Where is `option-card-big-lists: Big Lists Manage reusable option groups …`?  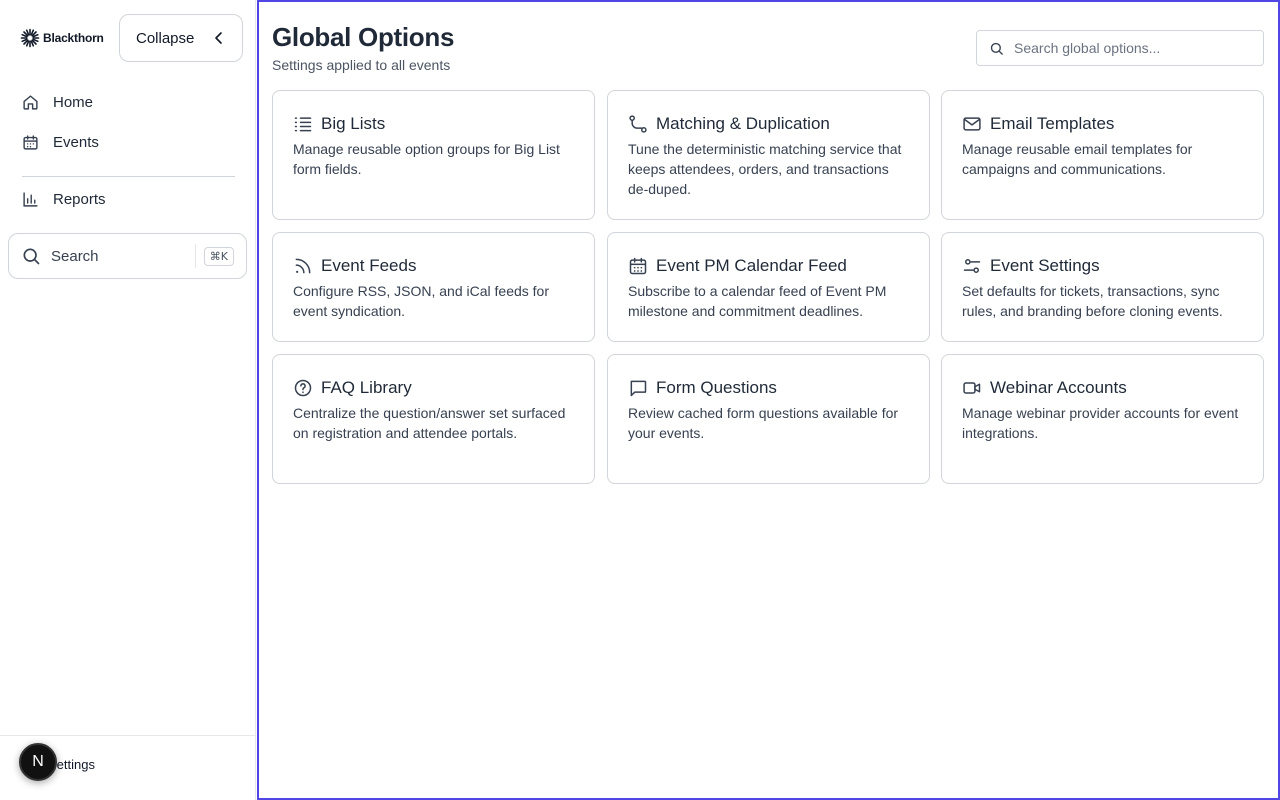
option-card-big-lists: Big Lists Manage reusable option groups … is located at coordinates (433, 155).